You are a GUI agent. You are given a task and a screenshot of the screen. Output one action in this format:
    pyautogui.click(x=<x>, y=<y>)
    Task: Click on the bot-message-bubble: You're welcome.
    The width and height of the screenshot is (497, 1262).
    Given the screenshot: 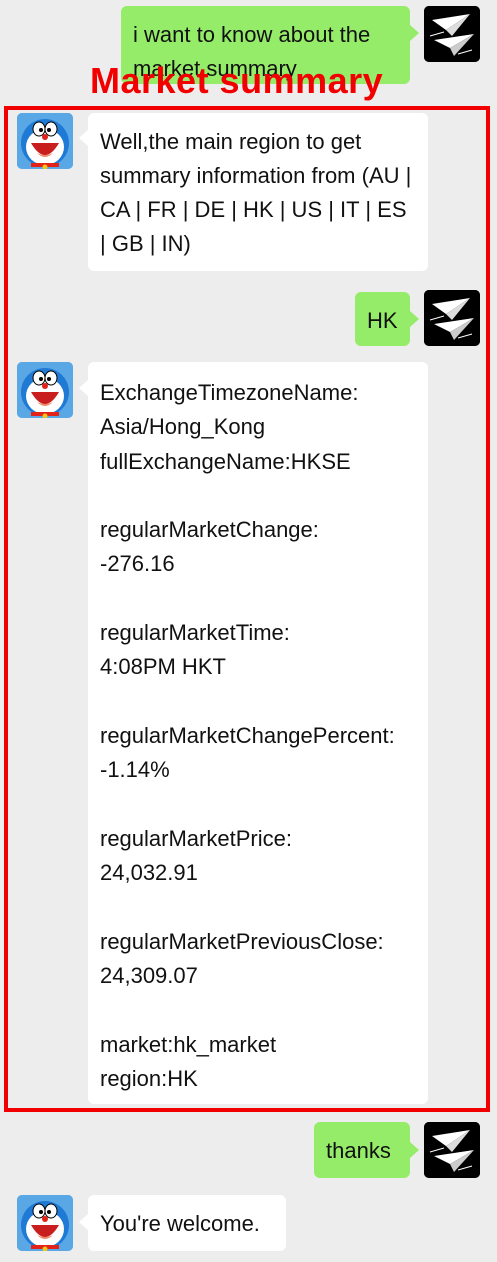 What is the action you would take?
    pyautogui.click(x=187, y=1223)
    